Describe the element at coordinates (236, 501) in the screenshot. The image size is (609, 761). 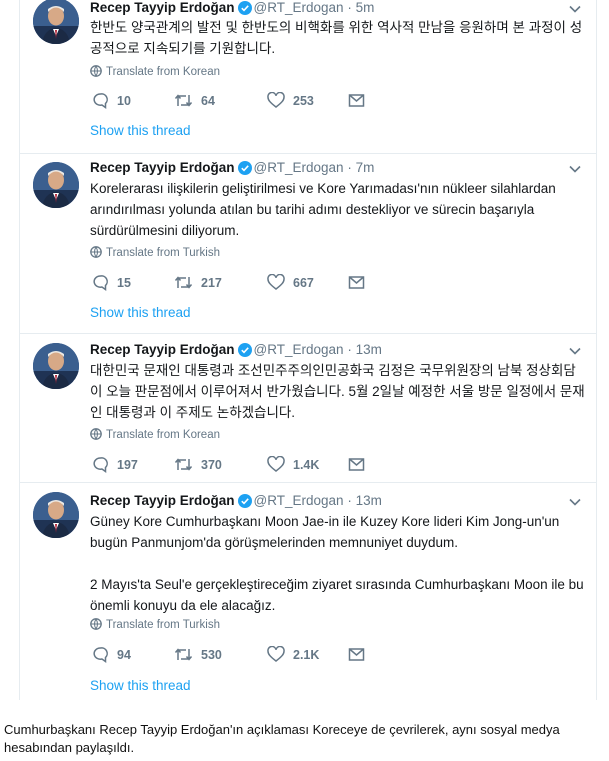
I see `tweet-header: Recep Tayyip Erdoğan @RT_Erdogan · 13m` at that location.